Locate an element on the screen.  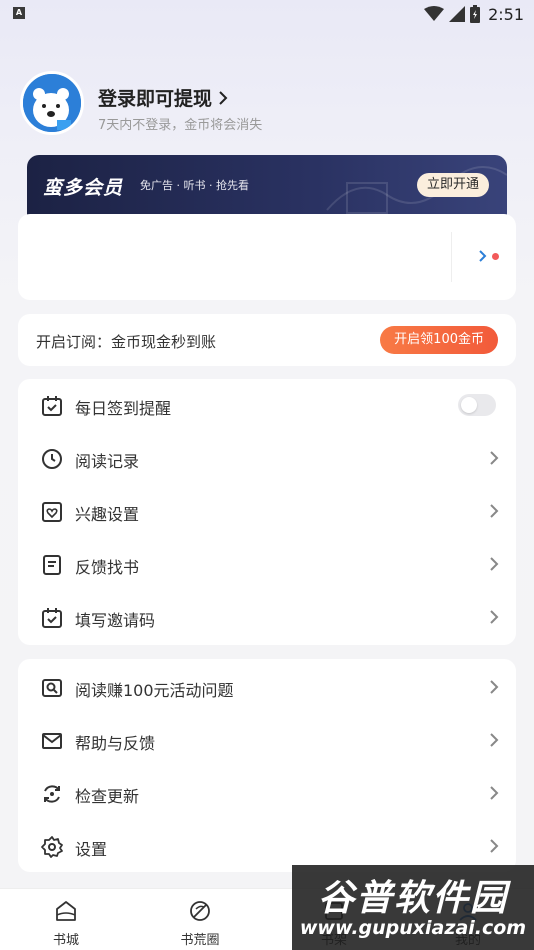
notification-a-icon: A is located at coordinates (19, 13).